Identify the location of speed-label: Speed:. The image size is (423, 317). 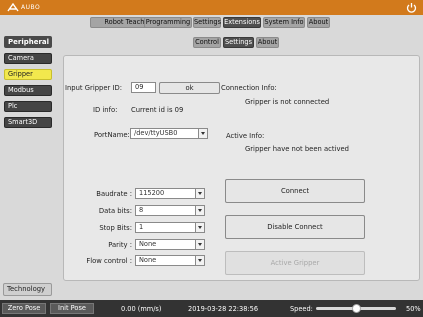
(301, 309).